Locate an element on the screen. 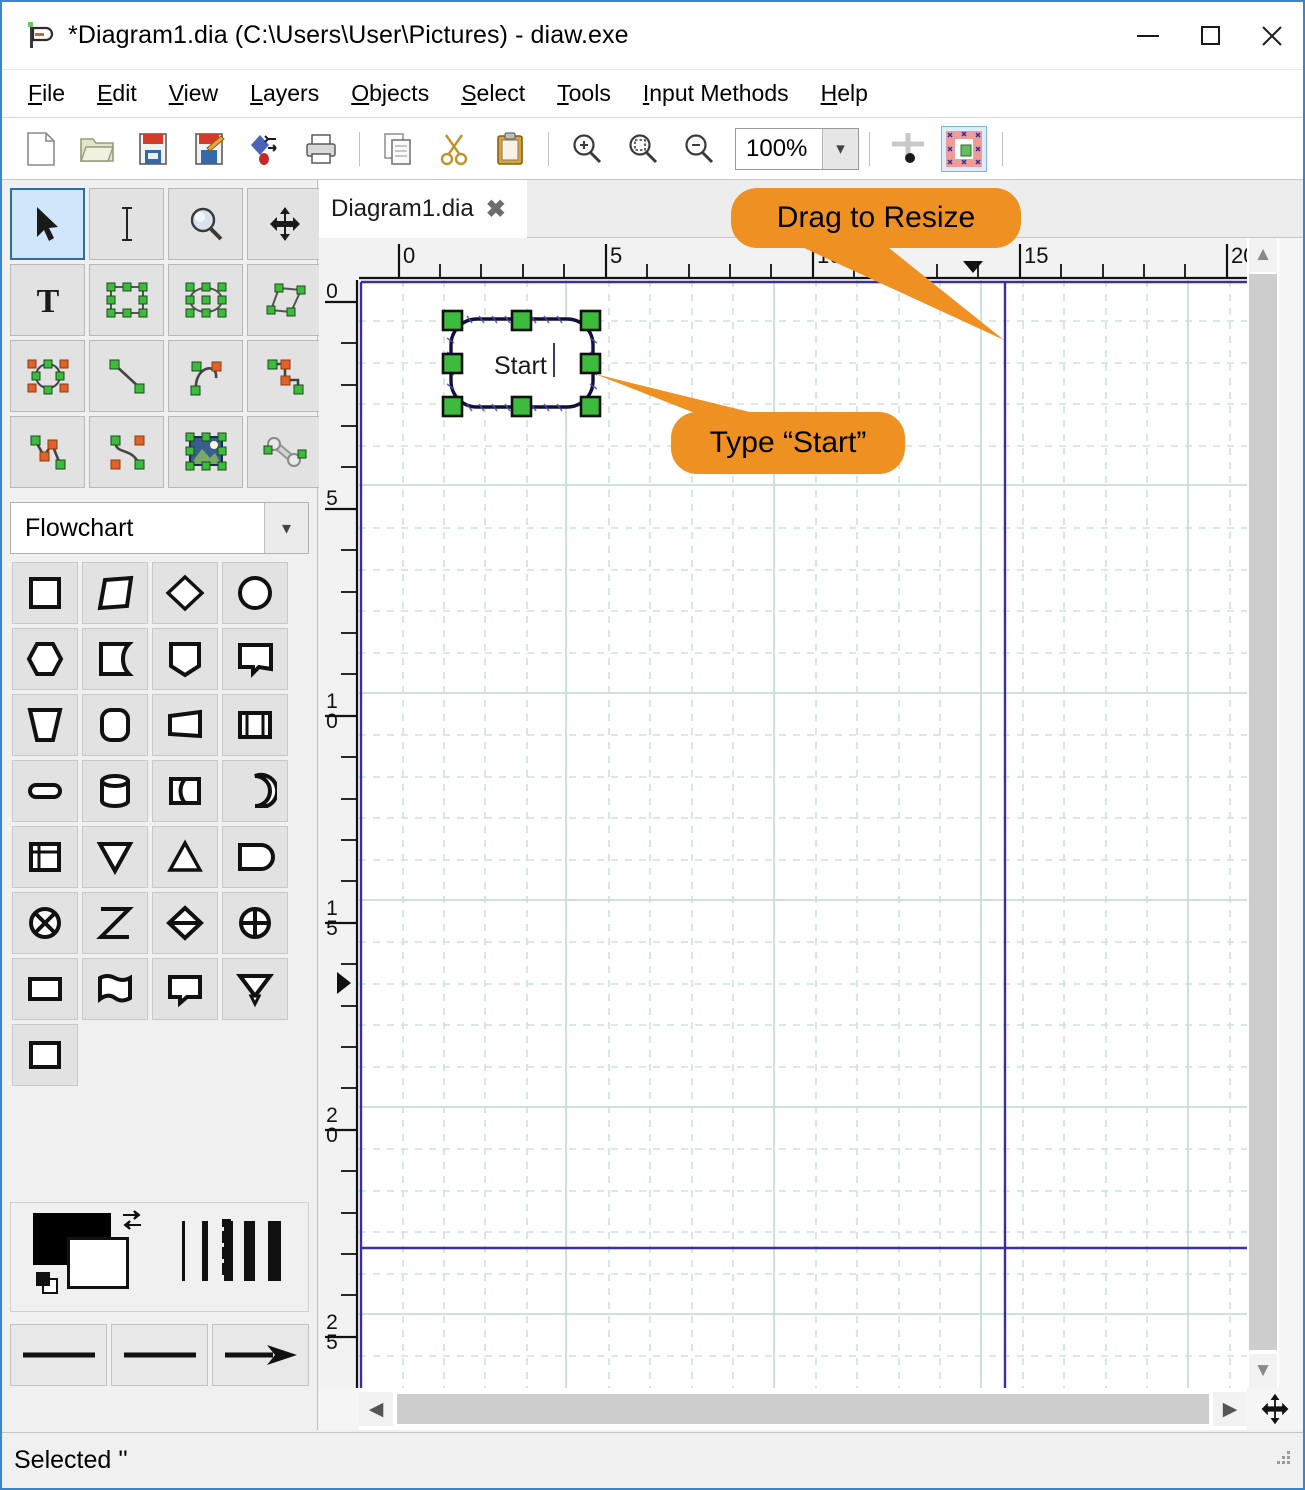 Image resolution: width=1305 pixels, height=1490 pixels. menu-file: File is located at coordinates (46, 93).